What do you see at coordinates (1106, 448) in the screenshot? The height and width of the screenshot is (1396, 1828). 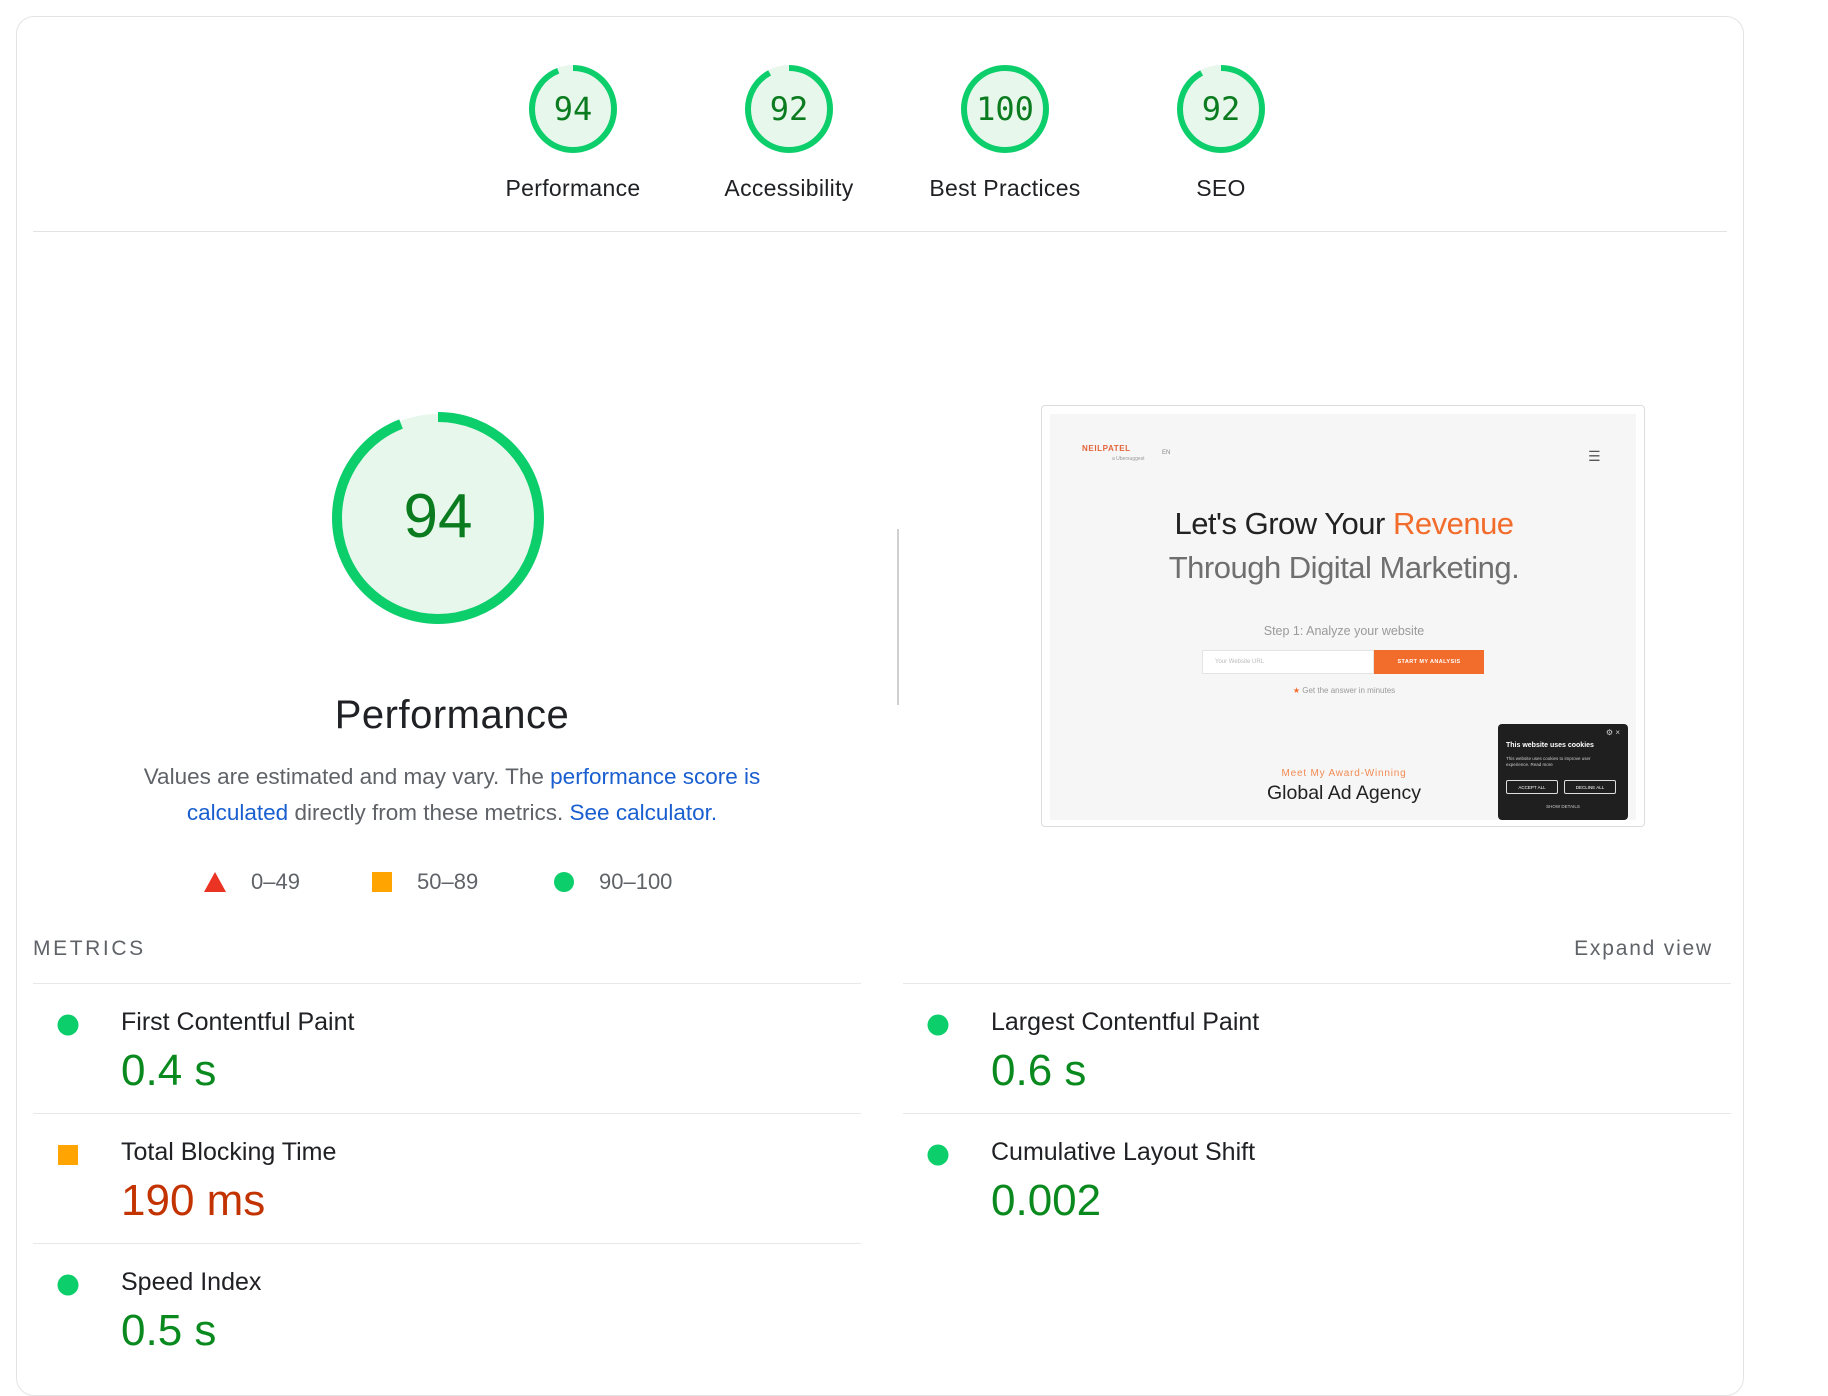 I see `site-logo: NEILPATEL` at bounding box center [1106, 448].